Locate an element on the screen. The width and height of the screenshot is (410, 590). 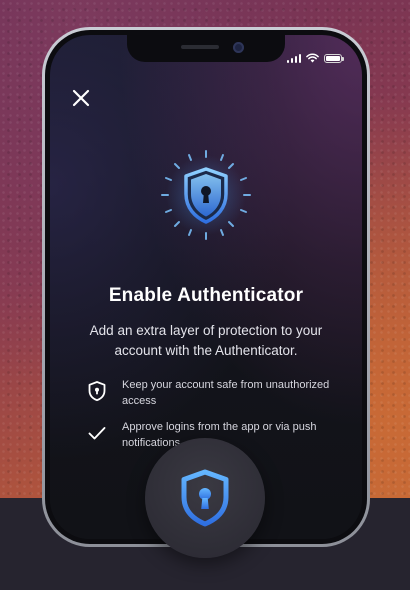
close-button is located at coordinates (81, 98).